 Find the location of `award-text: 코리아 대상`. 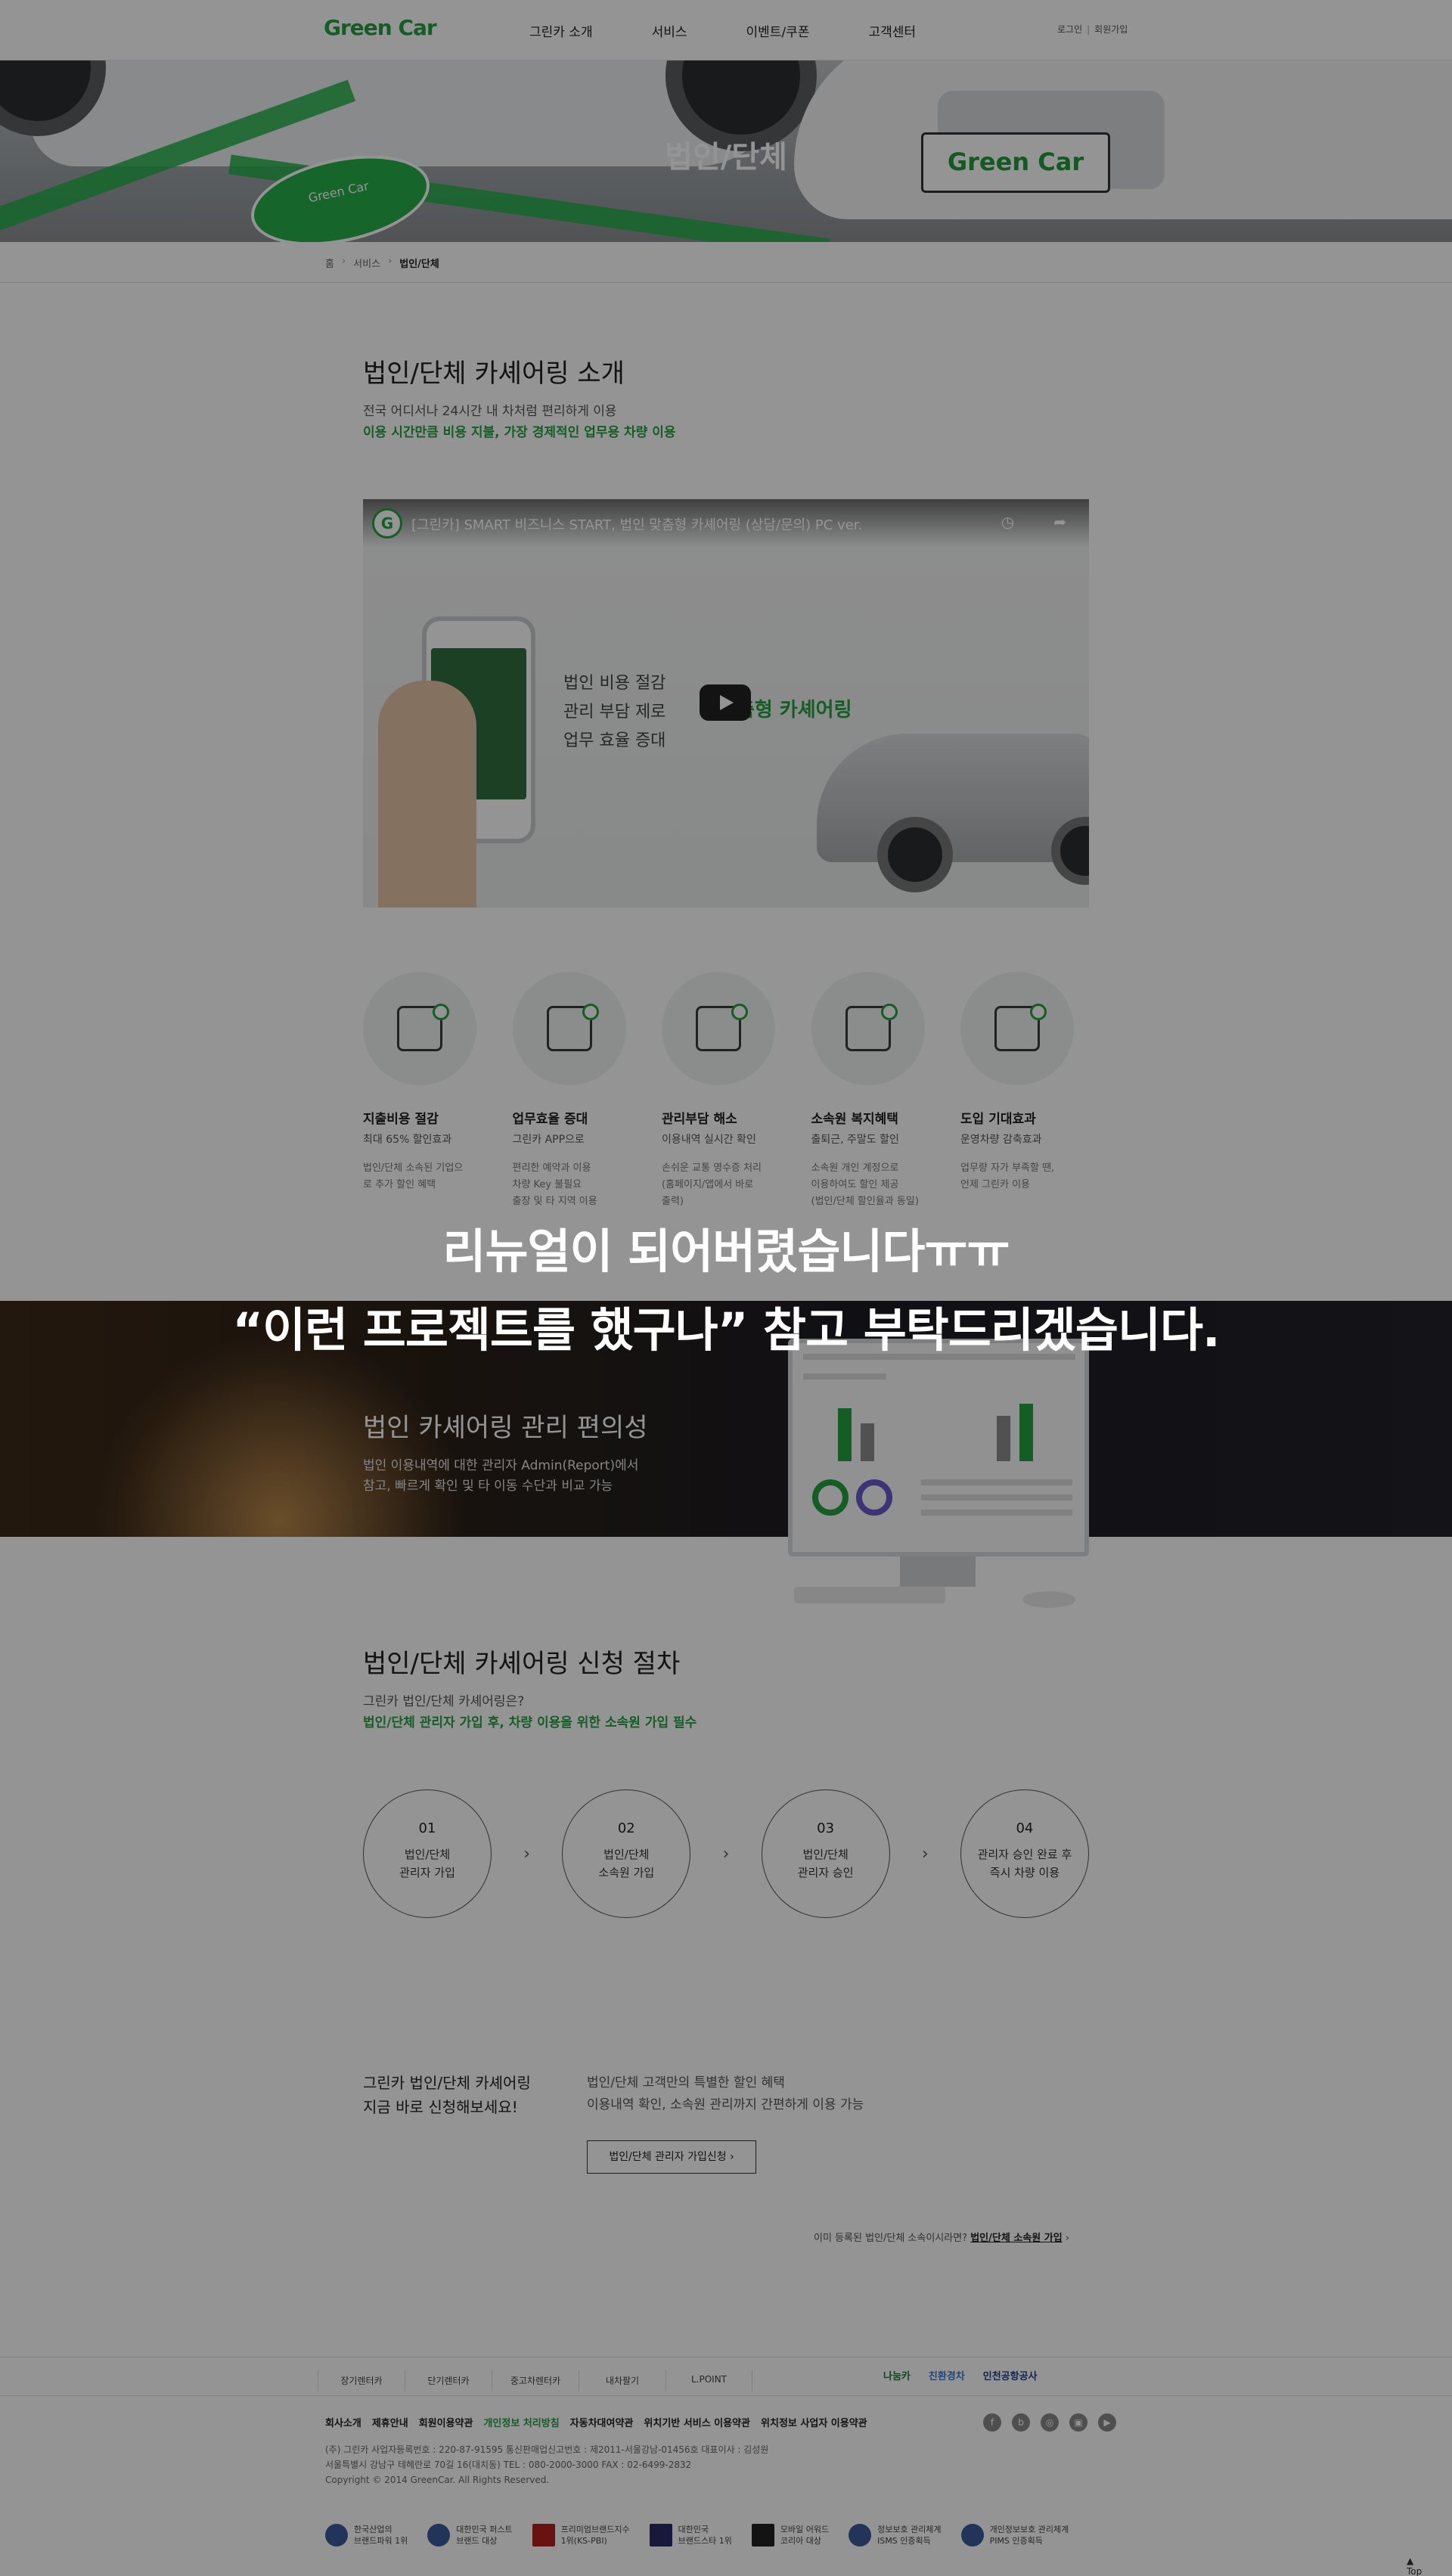

award-text: 코리아 대상 is located at coordinates (800, 2541).